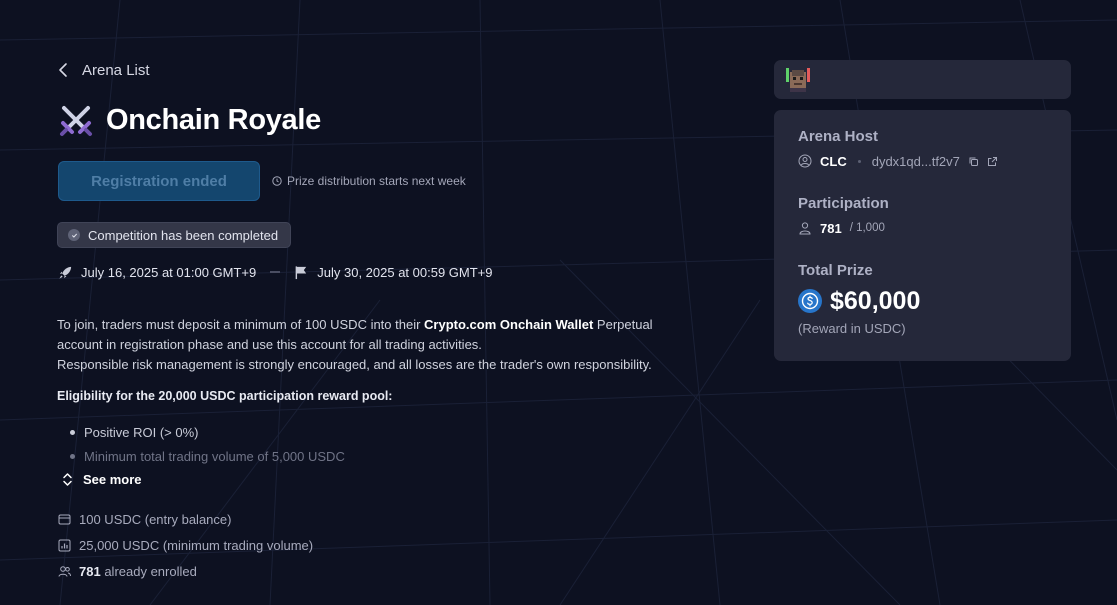  What do you see at coordinates (798, 79) in the screenshot?
I see `pixel-avatar-icon` at bounding box center [798, 79].